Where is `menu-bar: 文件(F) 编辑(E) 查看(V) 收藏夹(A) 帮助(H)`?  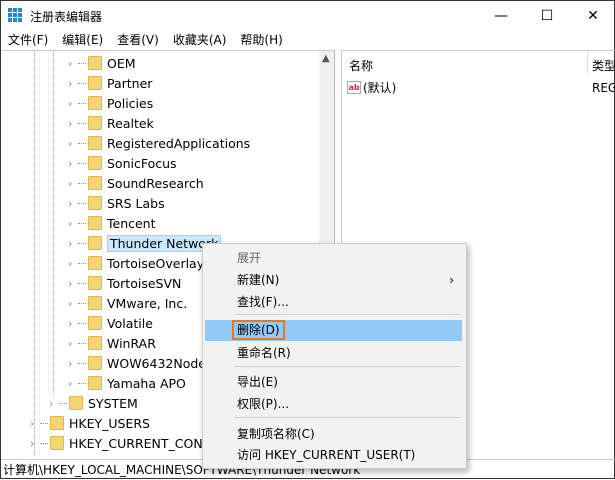
menu-bar: 文件(F) 编辑(E) 查看(V) 收藏夹(A) 帮助(H) is located at coordinates (145, 40).